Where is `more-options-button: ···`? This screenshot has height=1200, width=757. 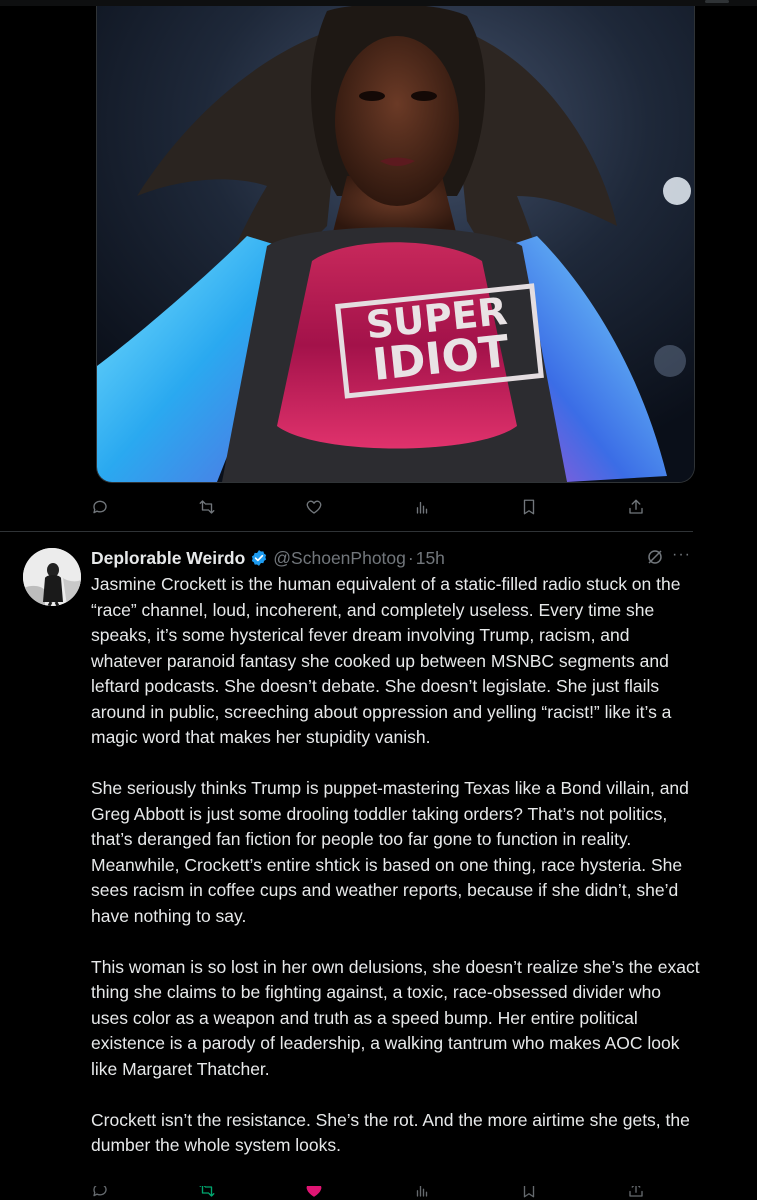 more-options-button: ··· is located at coordinates (682, 556).